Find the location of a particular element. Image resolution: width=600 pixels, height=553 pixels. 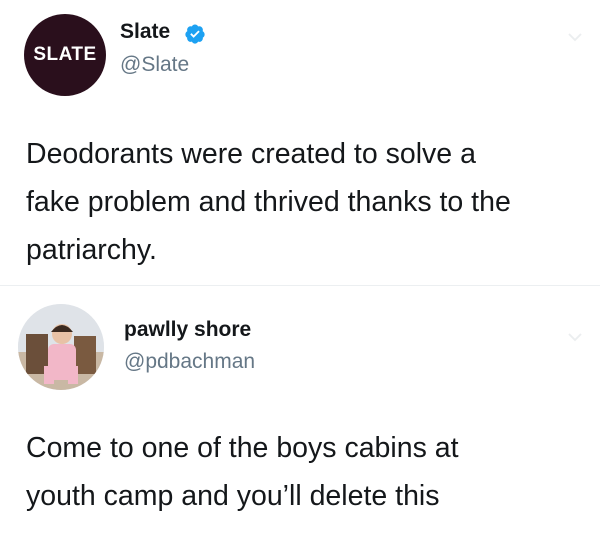

tweet-text-line: Deodorants were created to solve a is located at coordinates (251, 154).